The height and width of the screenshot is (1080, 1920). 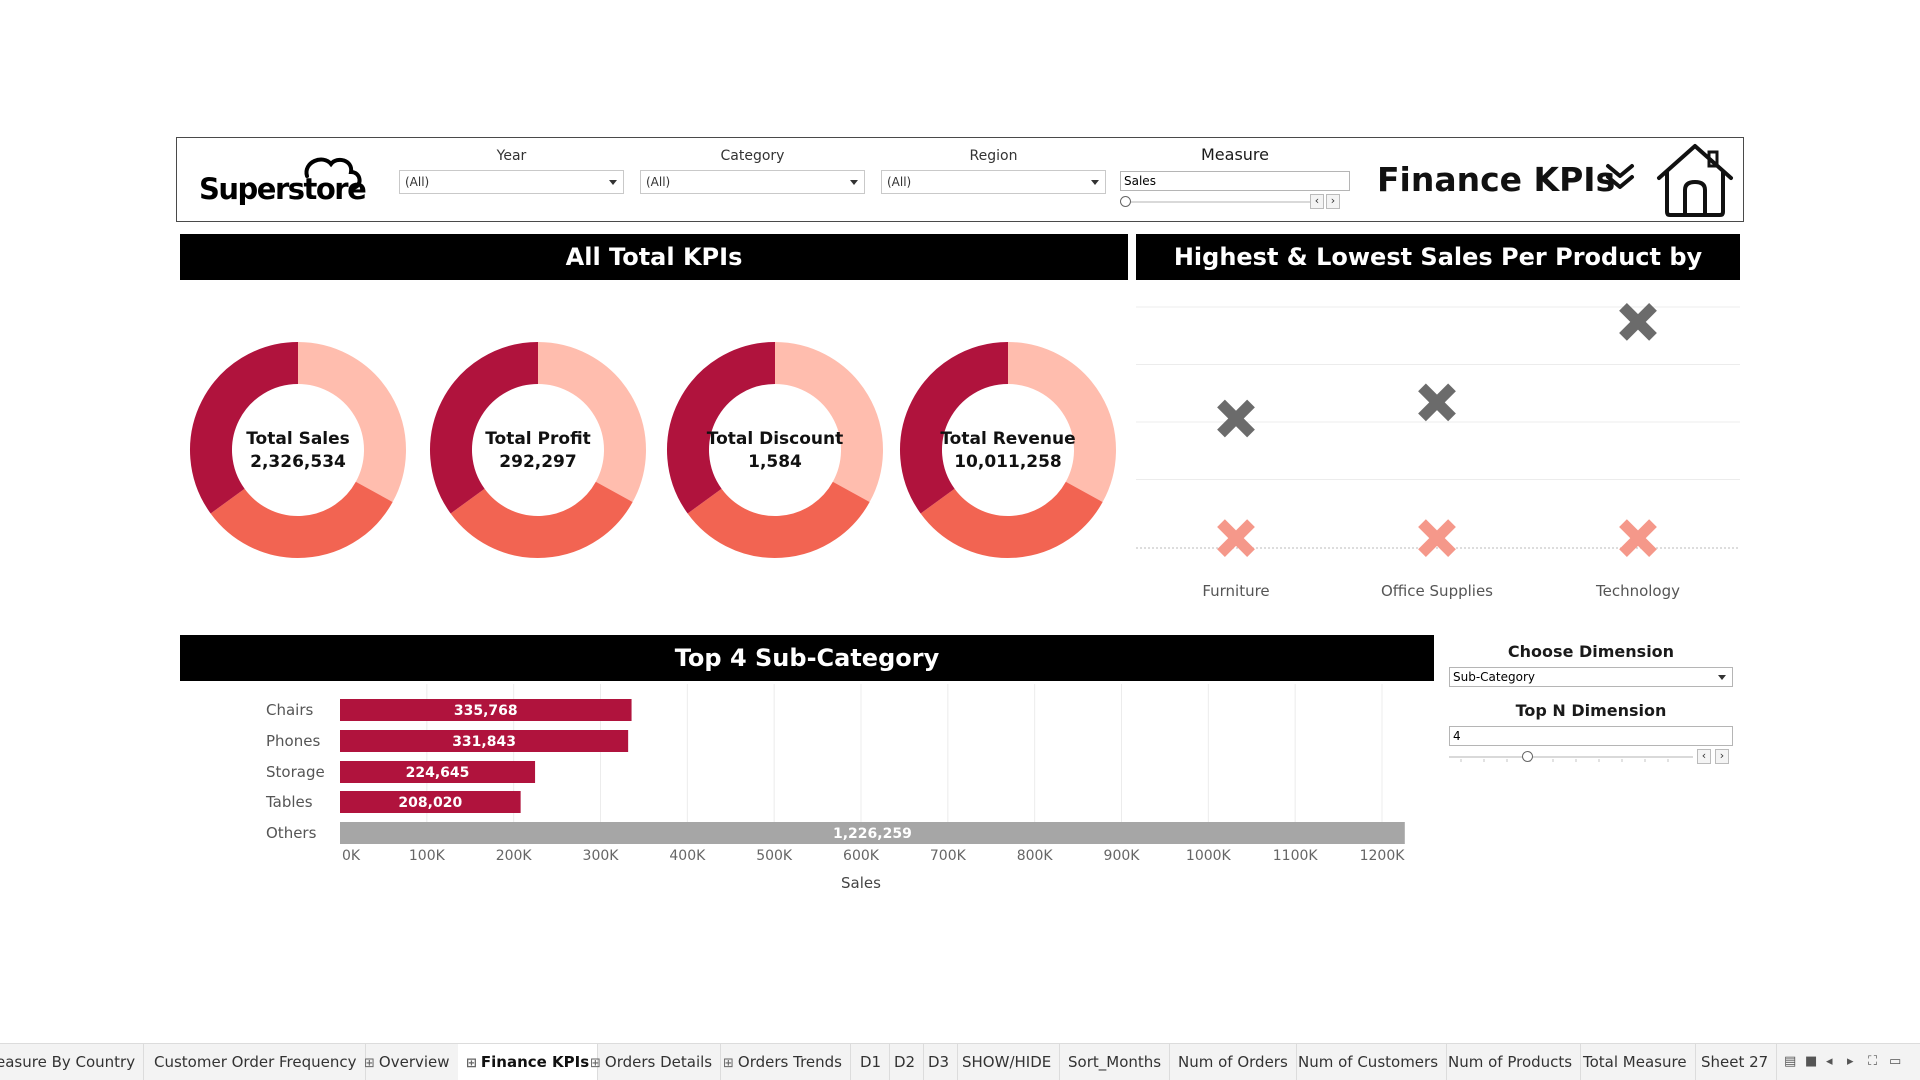 What do you see at coordinates (1638, 591) in the screenshot?
I see `hilo-category-label: Technology` at bounding box center [1638, 591].